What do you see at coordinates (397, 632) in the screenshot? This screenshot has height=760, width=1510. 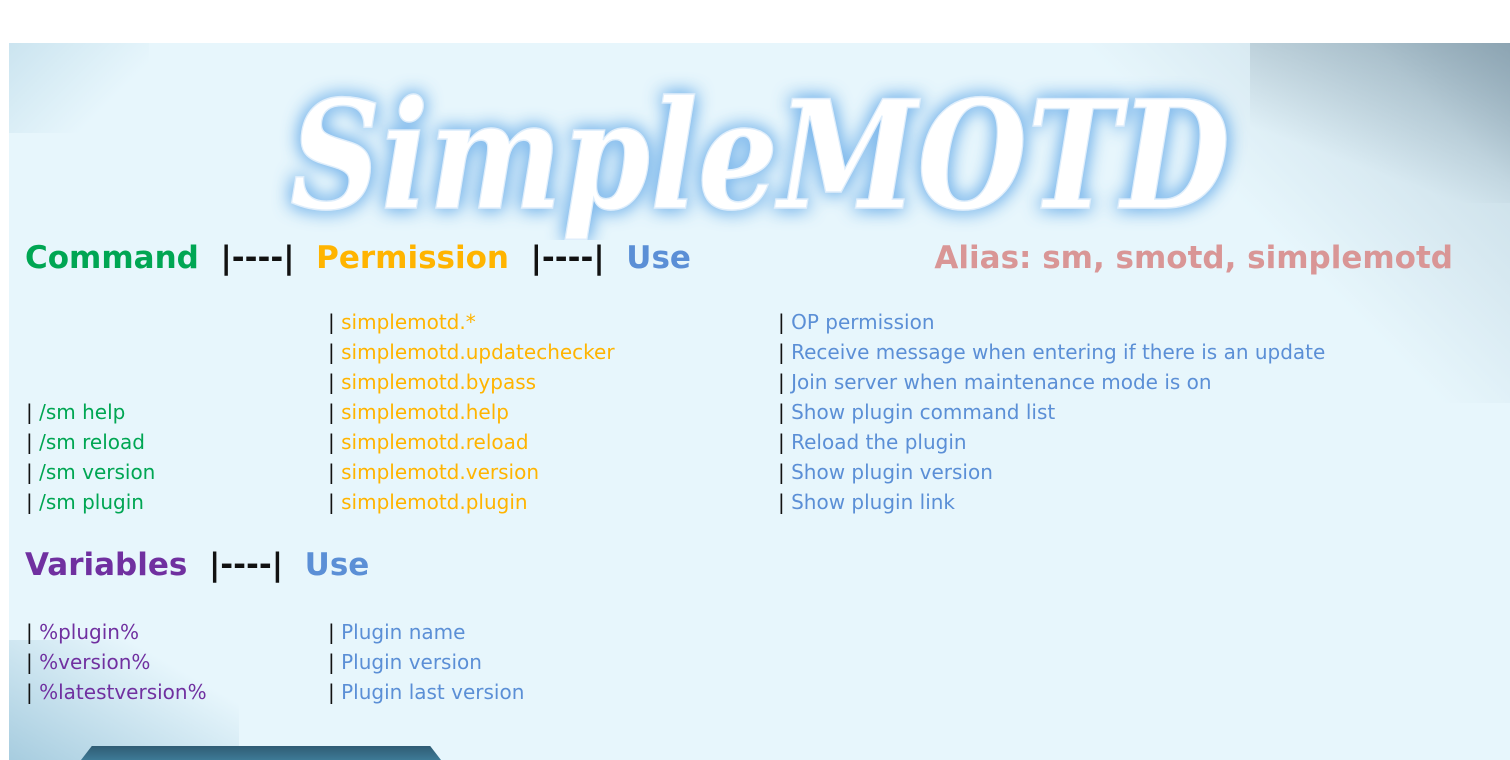 I see `variable-use-cell: | Plugin name` at bounding box center [397, 632].